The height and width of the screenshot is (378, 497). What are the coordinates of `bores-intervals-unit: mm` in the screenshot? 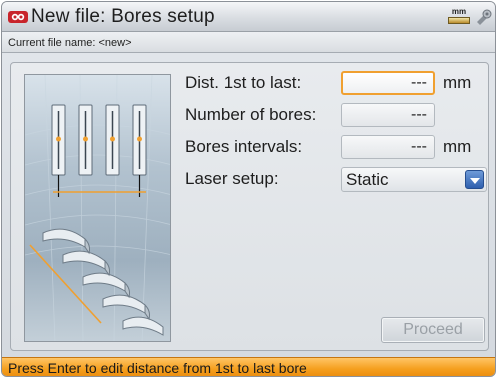 It's located at (457, 146).